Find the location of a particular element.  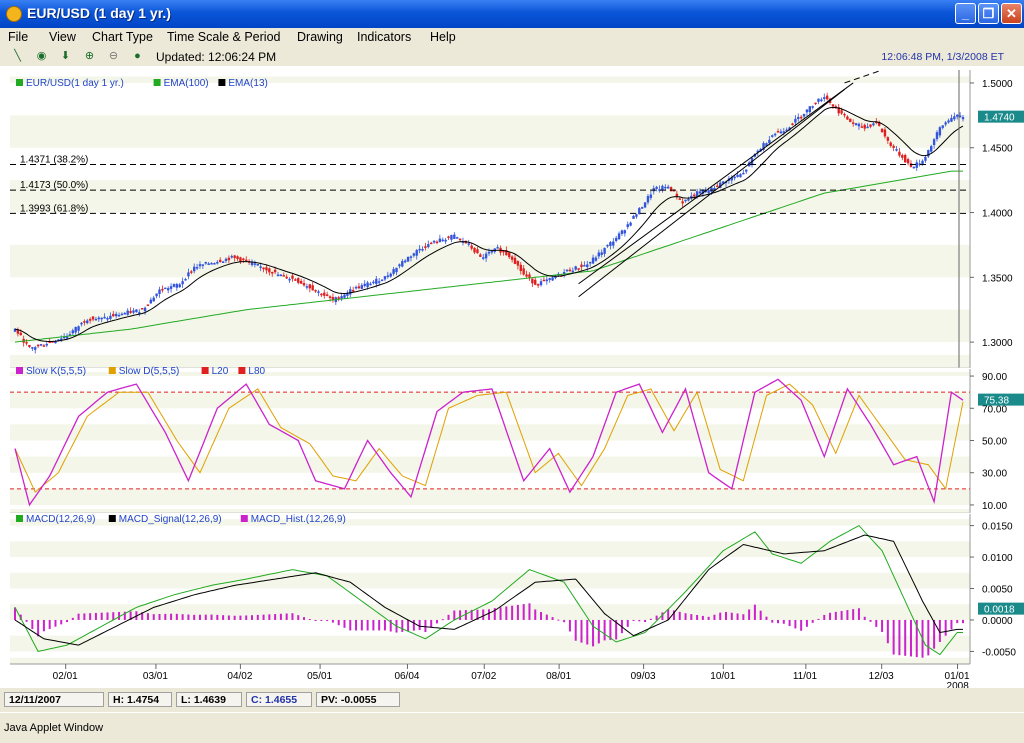

macd-legend-swatch is located at coordinates (112, 518).